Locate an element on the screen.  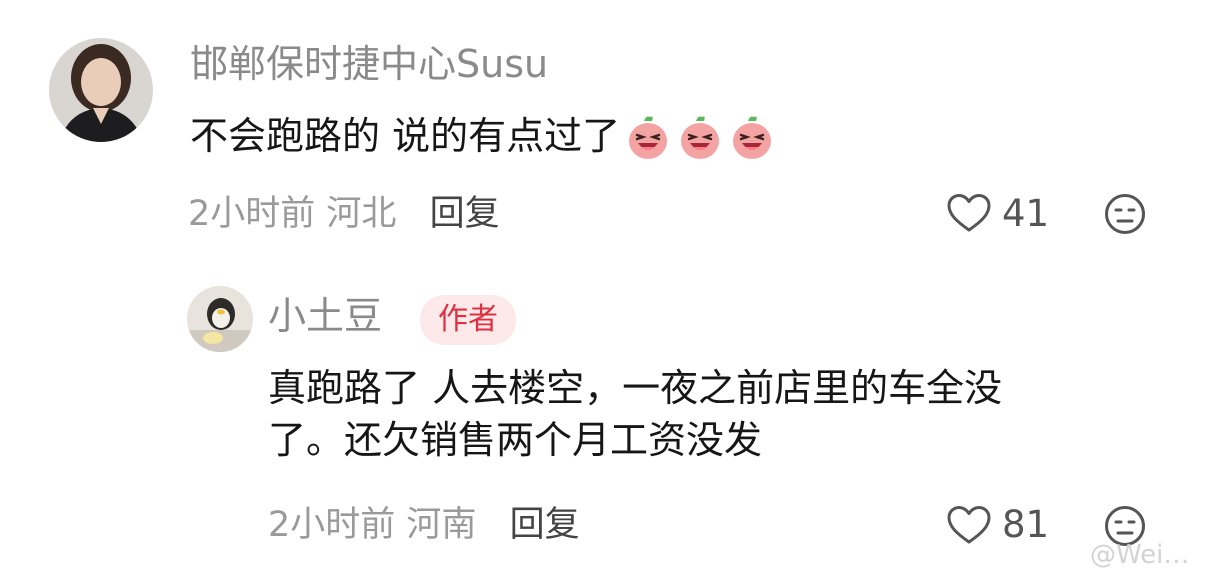
comment-text: 真跑路了 人去楼空，一夜之前店里的车全没 了。还欠销售两个月工资没发 is located at coordinates (635, 414).